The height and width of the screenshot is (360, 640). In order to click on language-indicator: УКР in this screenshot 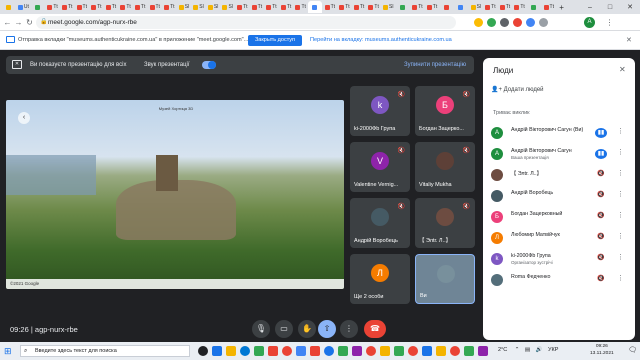, I will do `click(553, 350)`.